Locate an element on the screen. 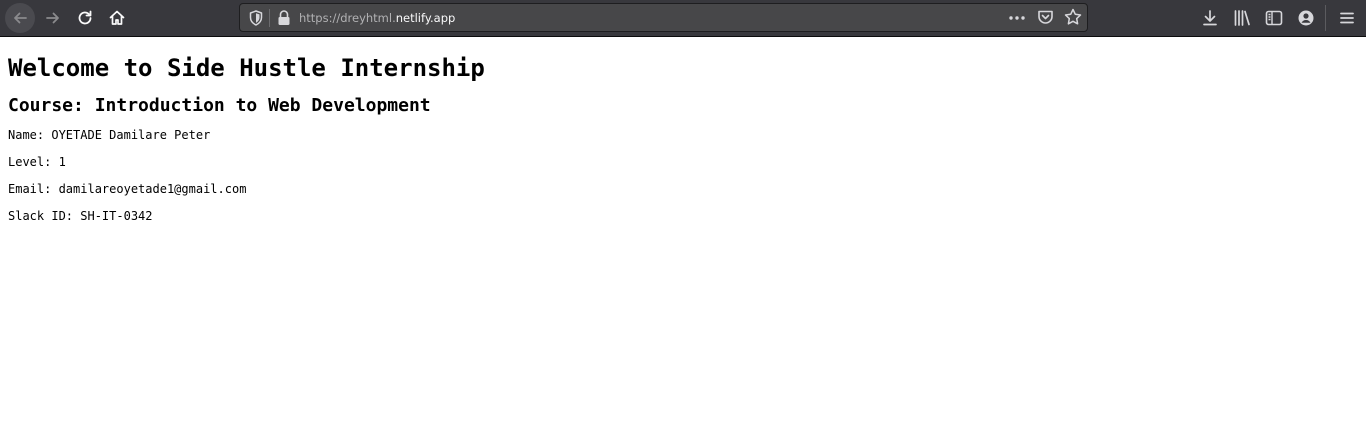 The height and width of the screenshot is (439, 1366). url-text: https://dreyhtml.netlify.app is located at coordinates (377, 18).